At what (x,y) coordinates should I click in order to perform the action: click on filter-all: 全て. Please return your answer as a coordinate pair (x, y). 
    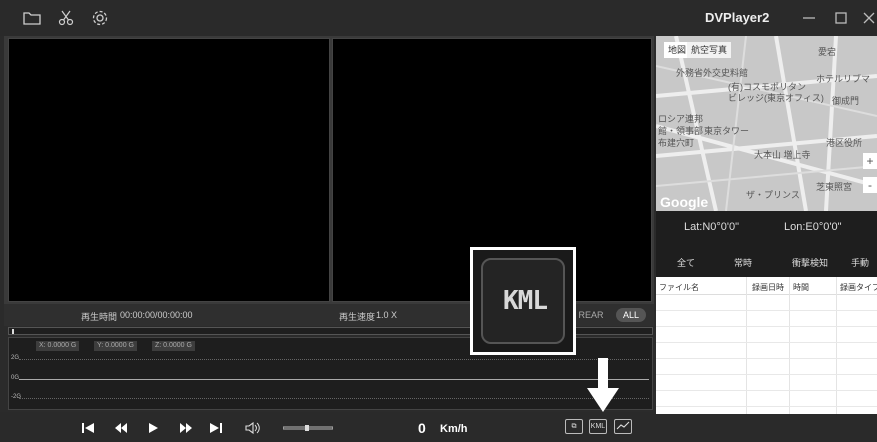
    Looking at the image, I should click on (686, 262).